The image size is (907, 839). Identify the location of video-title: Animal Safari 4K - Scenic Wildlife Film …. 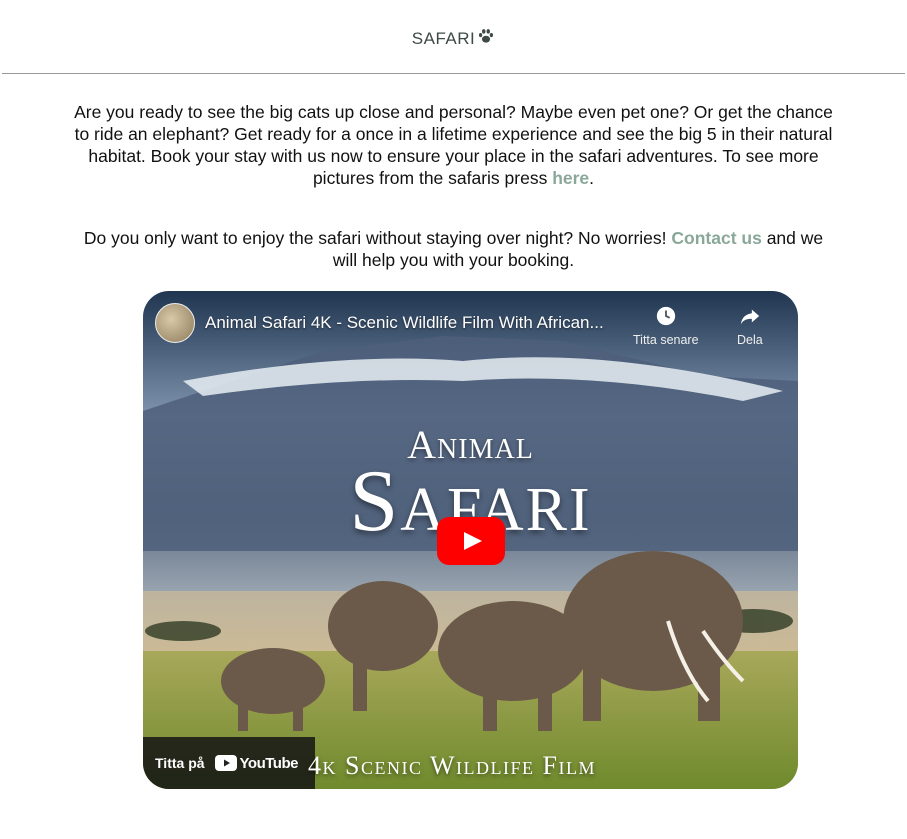
(404, 323).